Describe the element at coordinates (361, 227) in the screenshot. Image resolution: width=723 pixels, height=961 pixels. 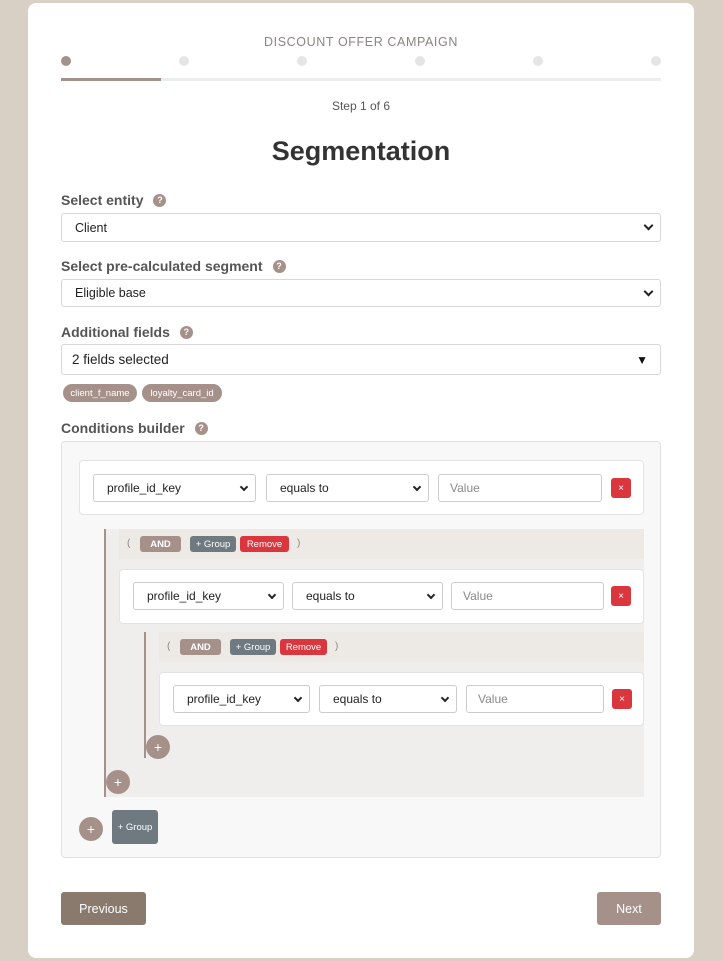
I see `entity-select: Client` at that location.